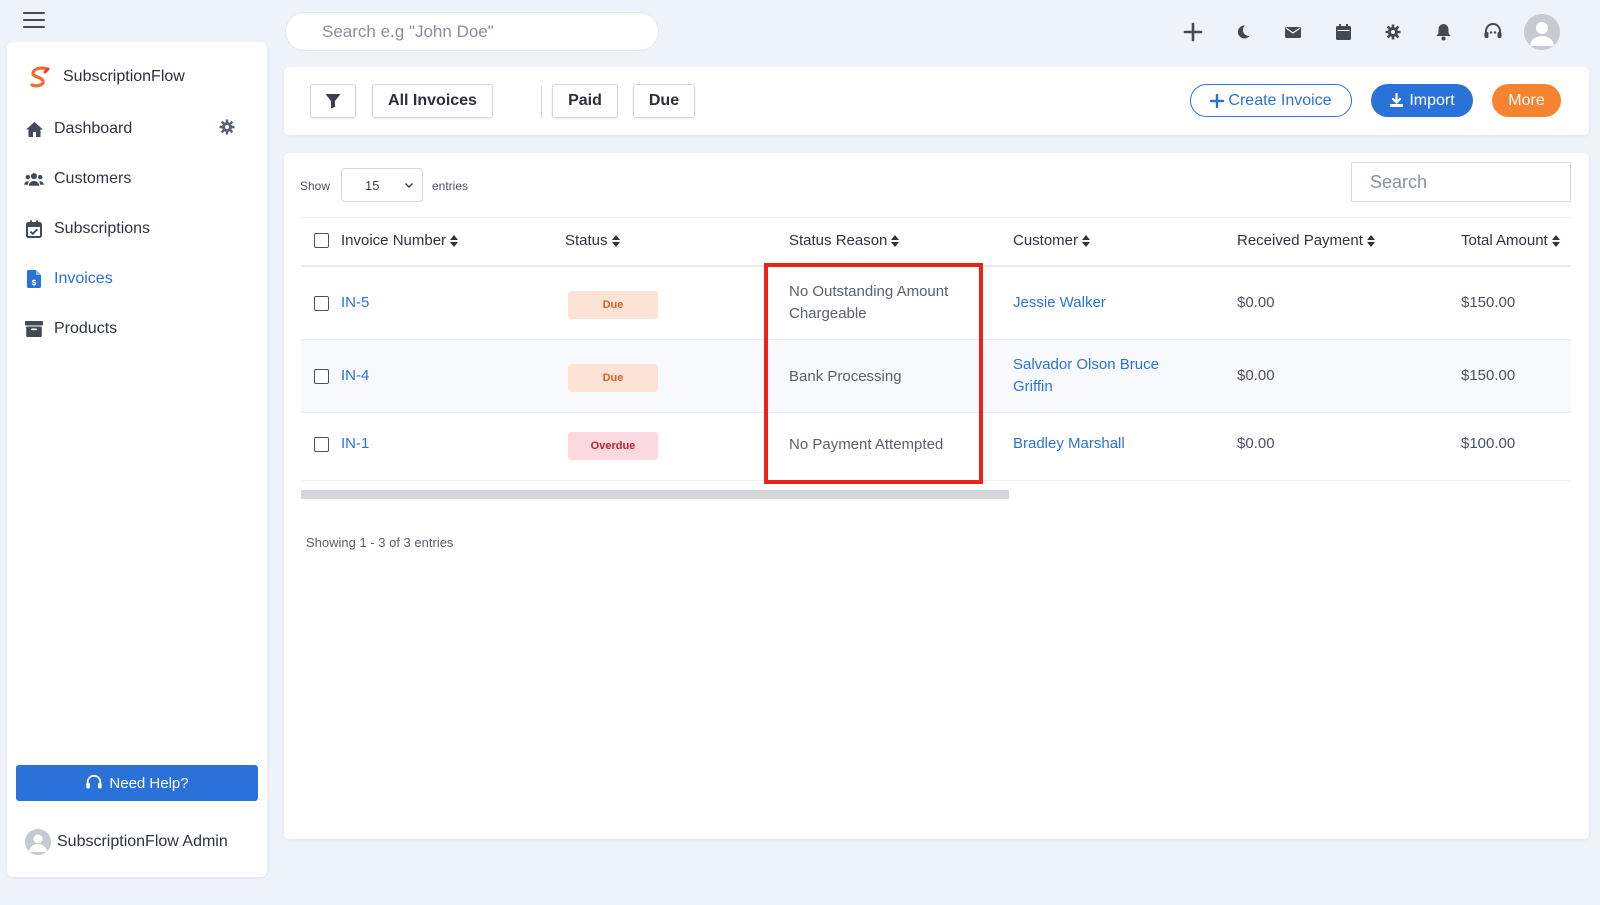  Describe the element at coordinates (845, 376) in the screenshot. I see `status-reason-line: Bank Processing` at that location.